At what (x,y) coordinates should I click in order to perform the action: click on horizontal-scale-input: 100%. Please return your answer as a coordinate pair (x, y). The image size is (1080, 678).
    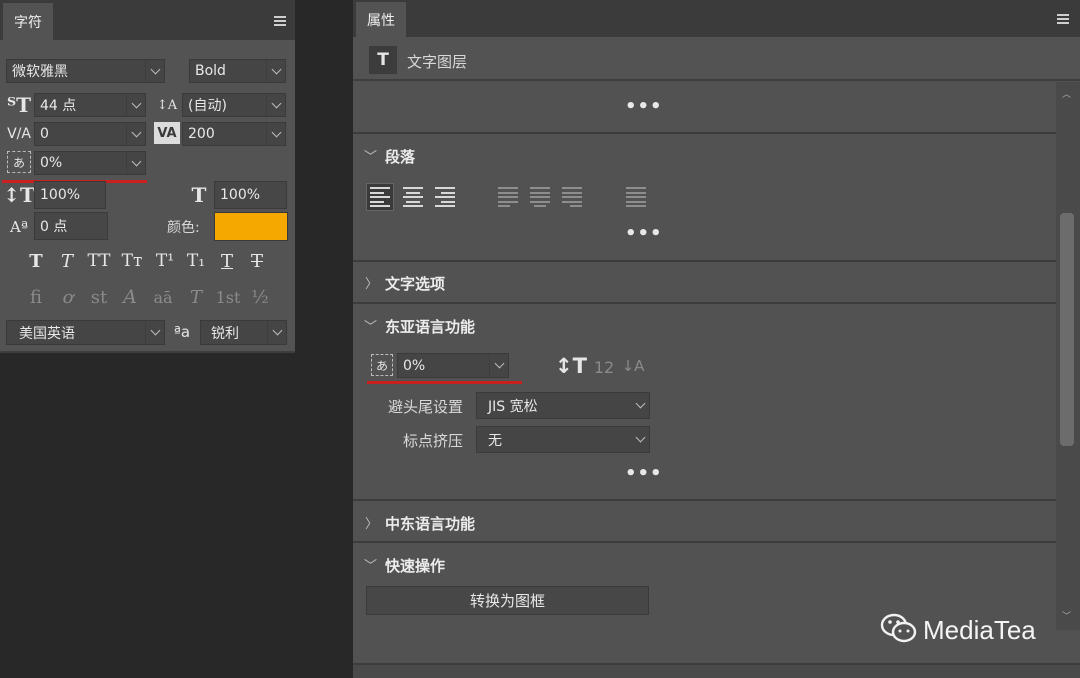
    Looking at the image, I should click on (250, 195).